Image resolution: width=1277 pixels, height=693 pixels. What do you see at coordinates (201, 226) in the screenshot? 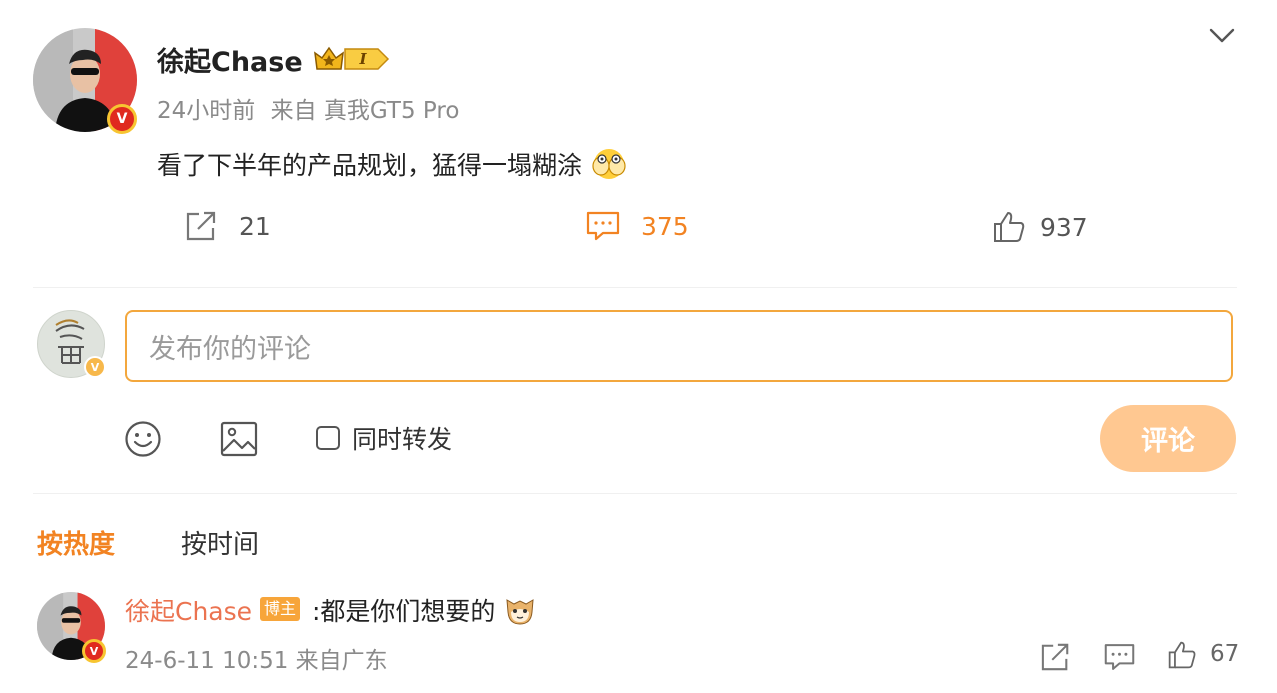
I see `share-icon` at bounding box center [201, 226].